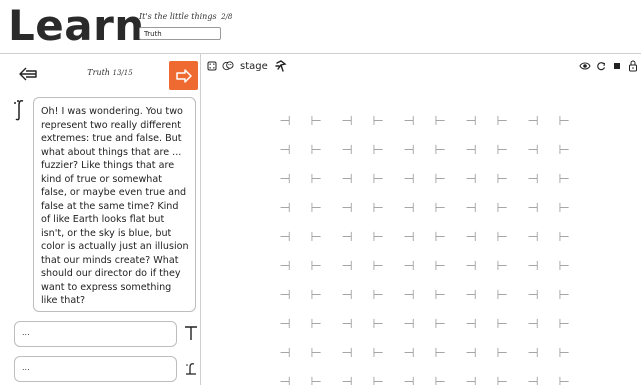  I want to click on lock-icon, so click(632, 66).